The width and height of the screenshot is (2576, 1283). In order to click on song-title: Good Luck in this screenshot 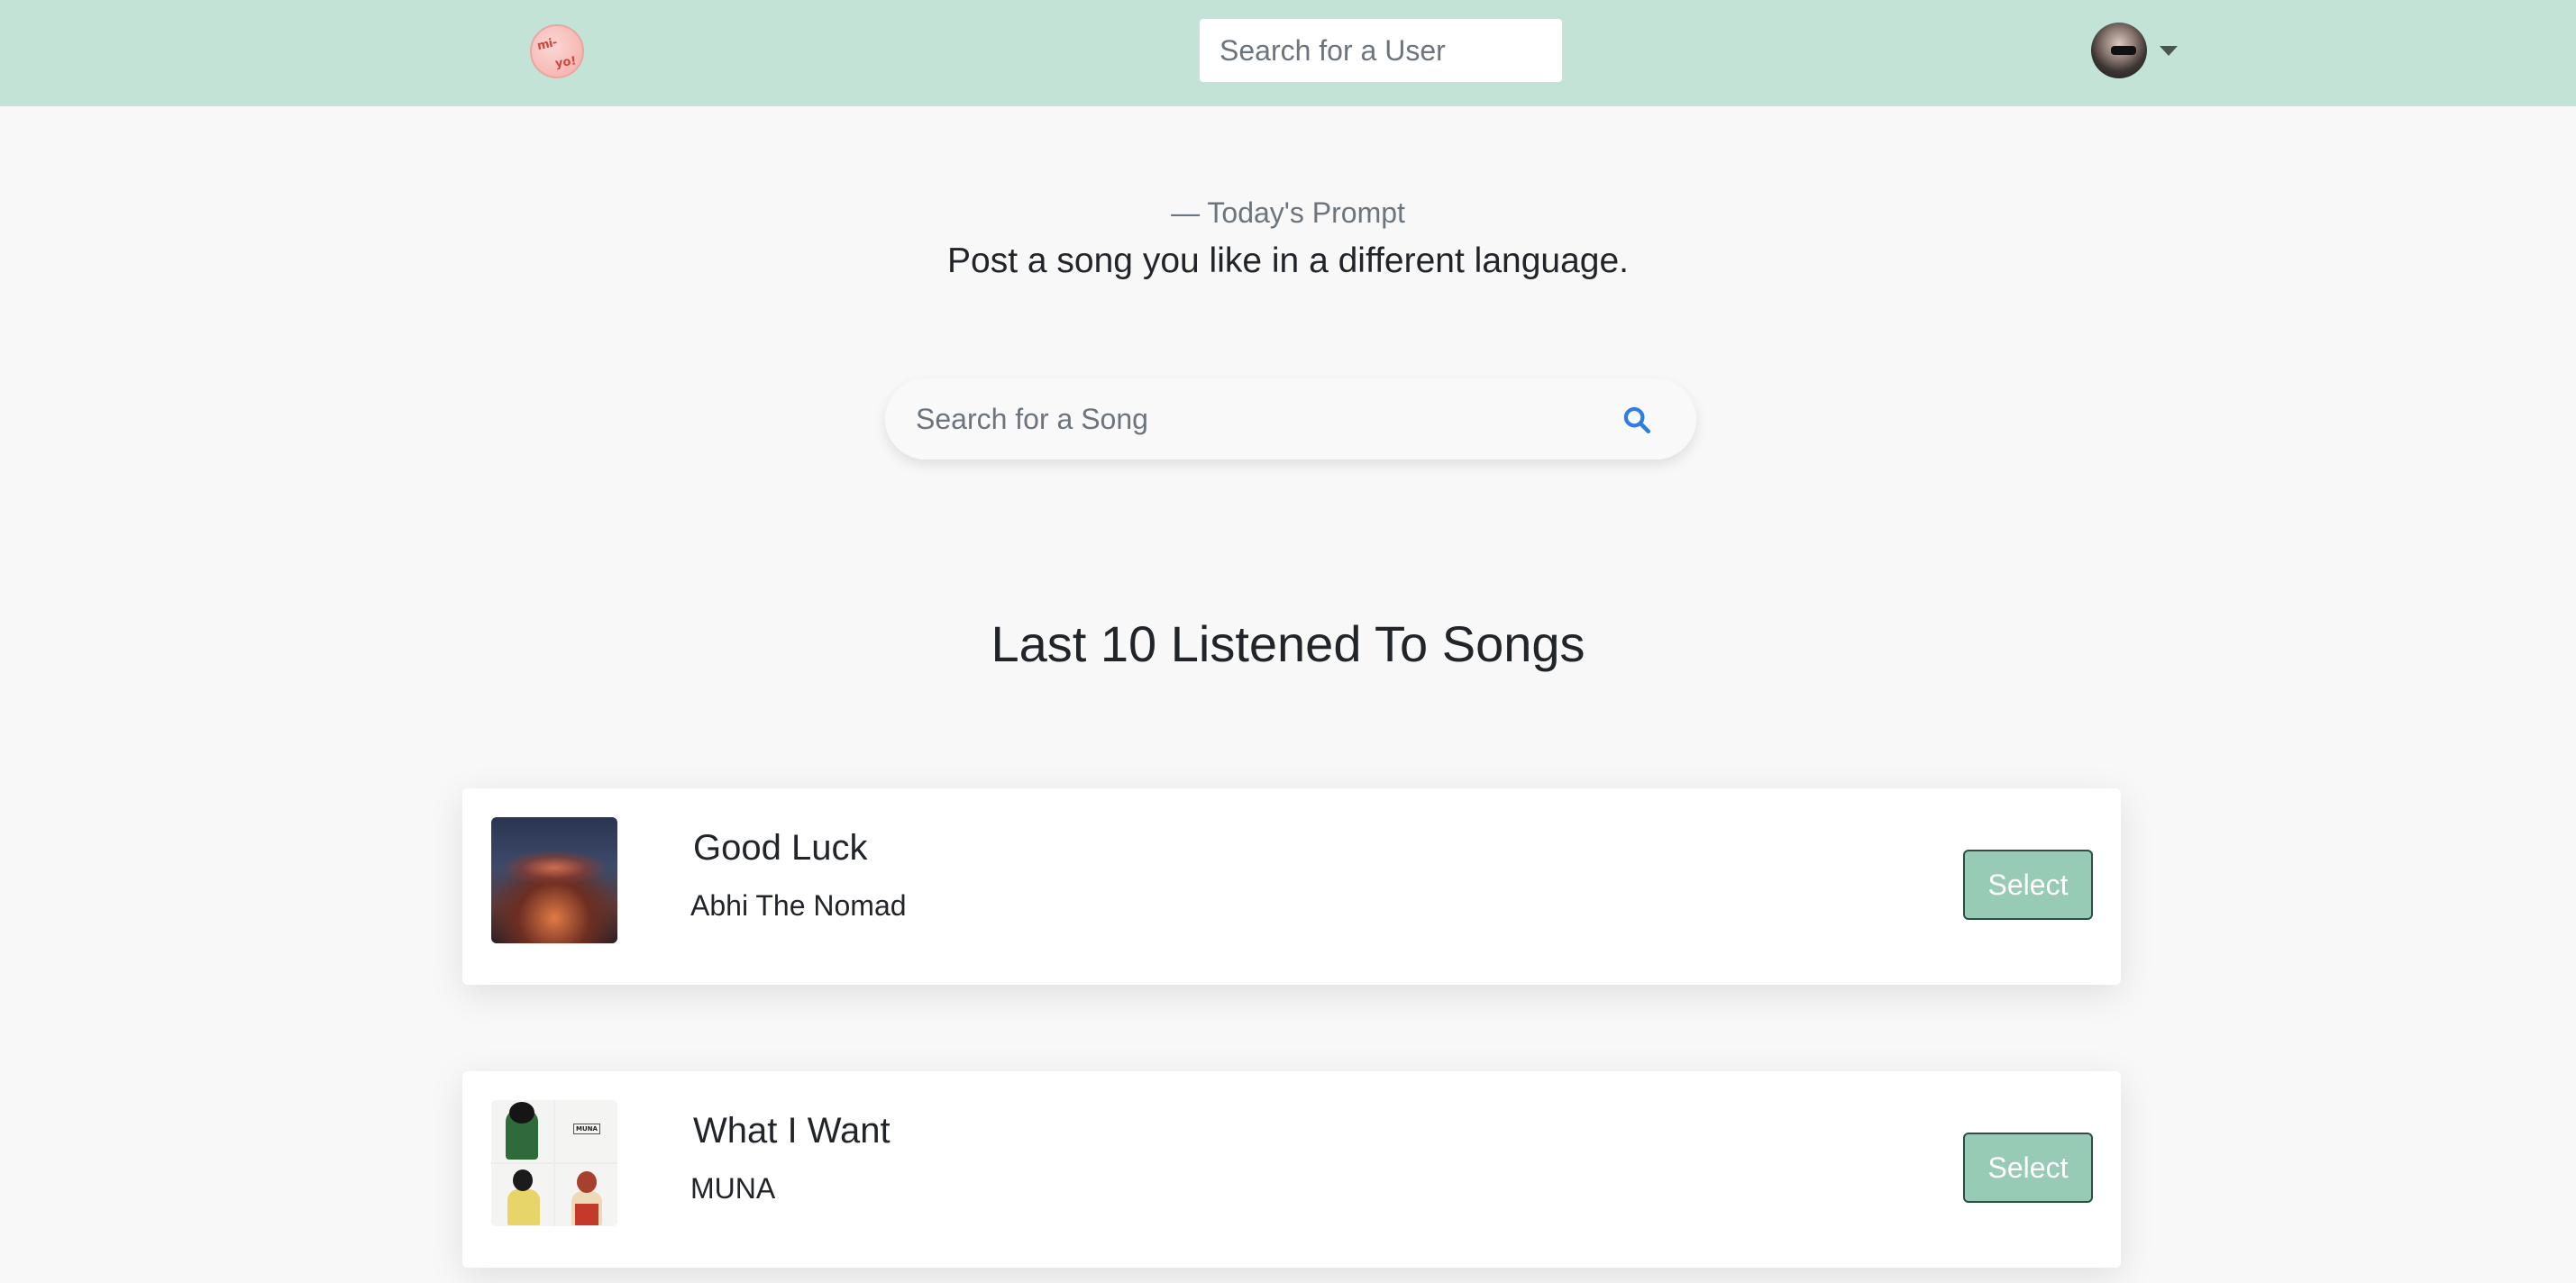, I will do `click(780, 848)`.